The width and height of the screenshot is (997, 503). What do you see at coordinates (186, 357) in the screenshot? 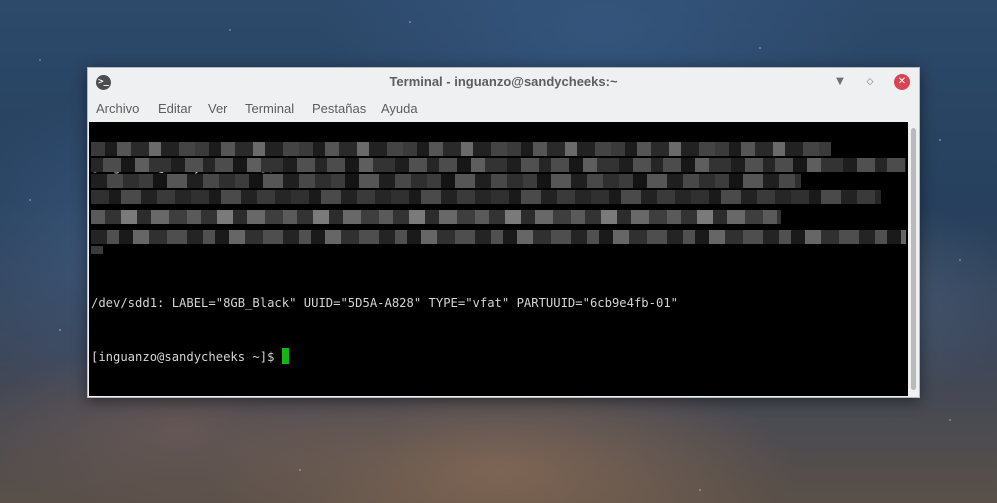
I see `shell-prompt: [inguanzo@sandycheeks ~]$` at bounding box center [186, 357].